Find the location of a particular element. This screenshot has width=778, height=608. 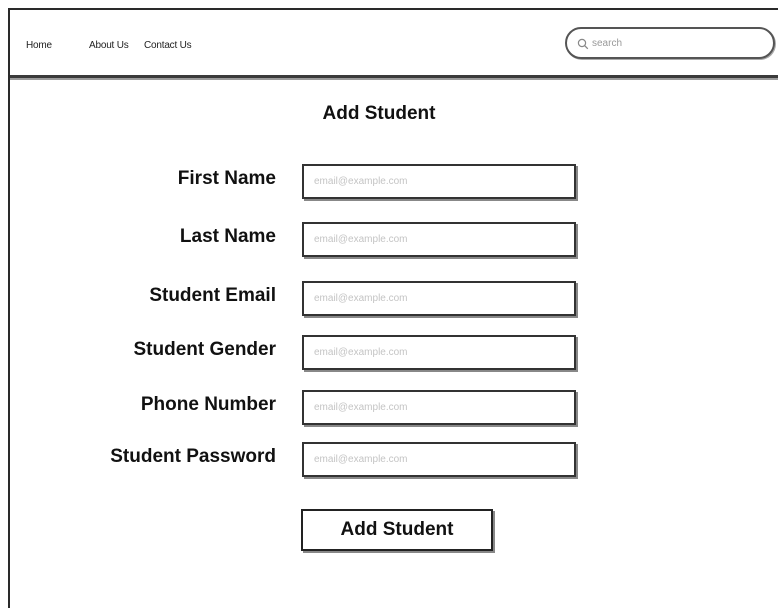

form-row-phone-number: Phone Number is located at coordinates (300, 408).